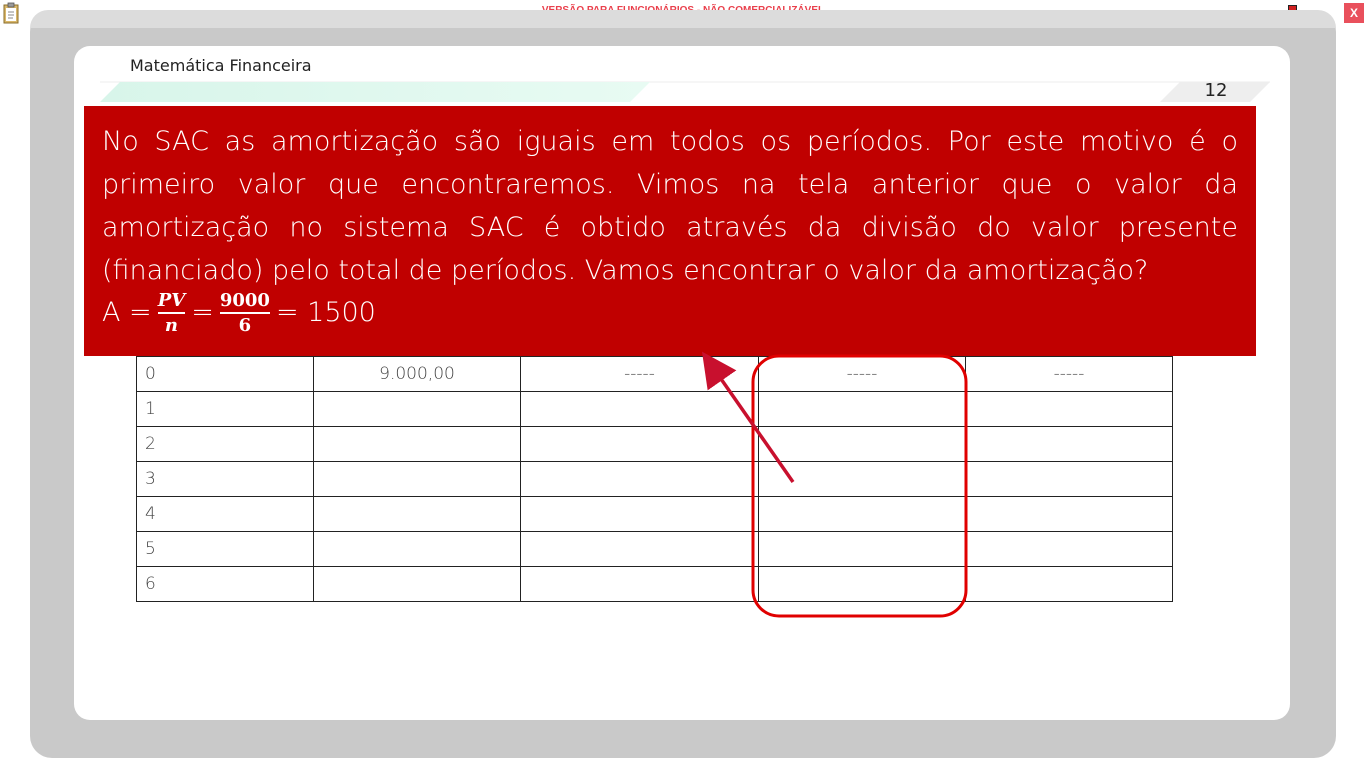 The width and height of the screenshot is (1366, 768). What do you see at coordinates (225, 374) in the screenshot?
I see `period-cell: 0` at bounding box center [225, 374].